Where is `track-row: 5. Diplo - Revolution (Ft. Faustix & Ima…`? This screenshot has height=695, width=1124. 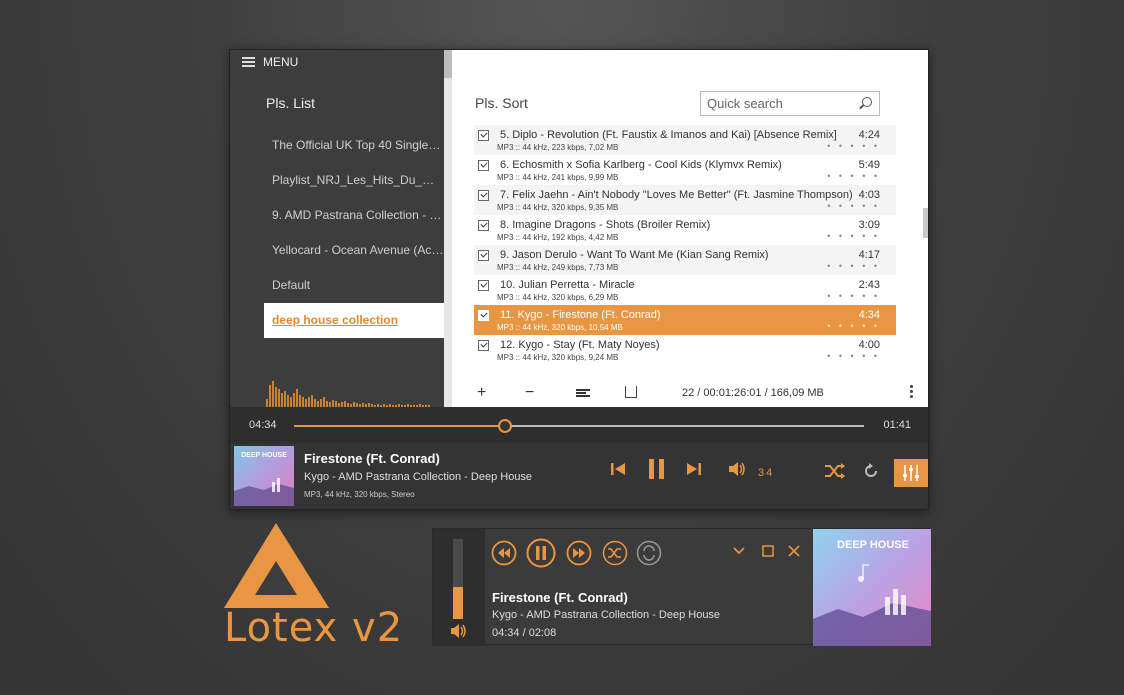
track-row: 5. Diplo - Revolution (Ft. Faustix & Ima… is located at coordinates (685, 140).